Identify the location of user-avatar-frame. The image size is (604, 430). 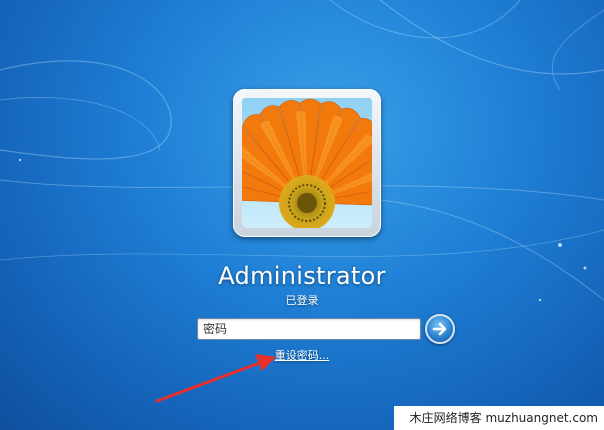
(307, 163).